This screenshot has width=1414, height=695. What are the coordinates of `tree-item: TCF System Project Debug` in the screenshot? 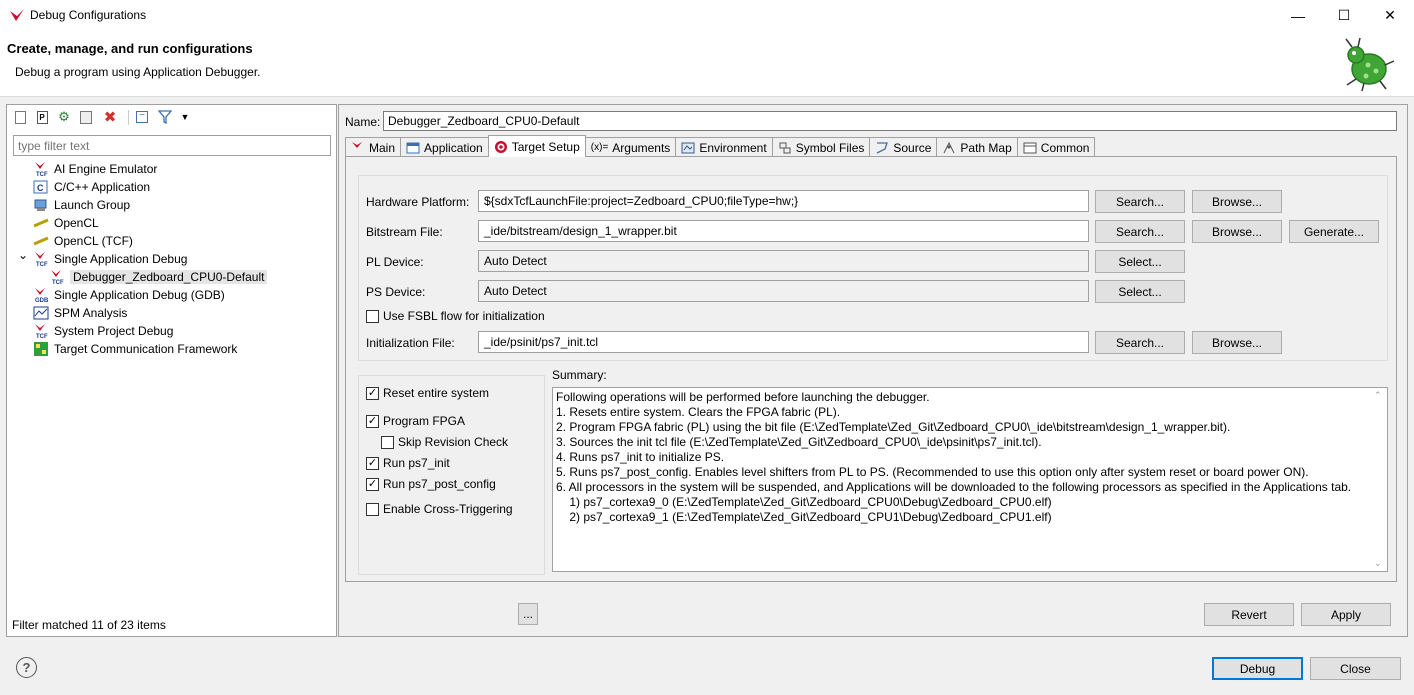 It's located at (171, 331).